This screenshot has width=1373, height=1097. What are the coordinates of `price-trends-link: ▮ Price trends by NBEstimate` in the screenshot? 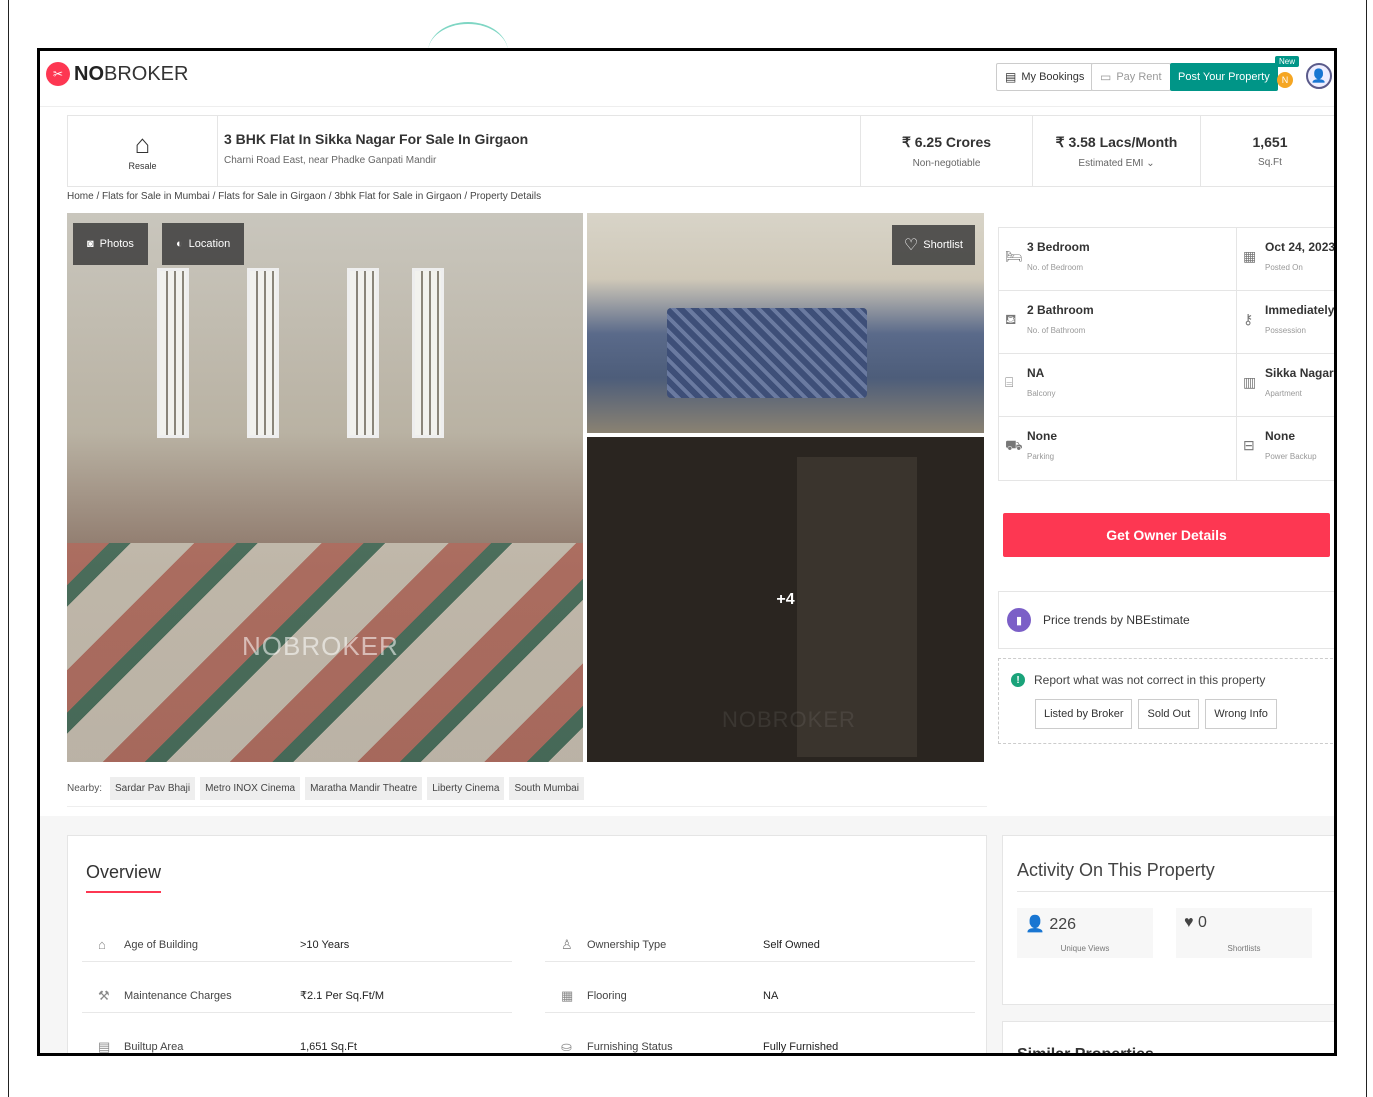 It's located at (1166, 620).